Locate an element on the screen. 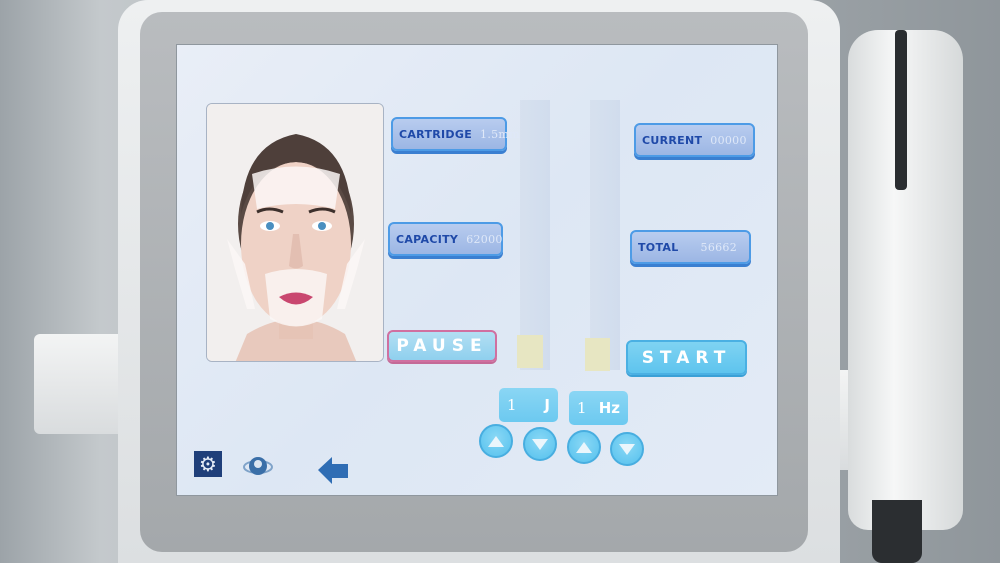 This screenshot has height=563, width=1000. capacity-value: 62000 is located at coordinates (484, 239).